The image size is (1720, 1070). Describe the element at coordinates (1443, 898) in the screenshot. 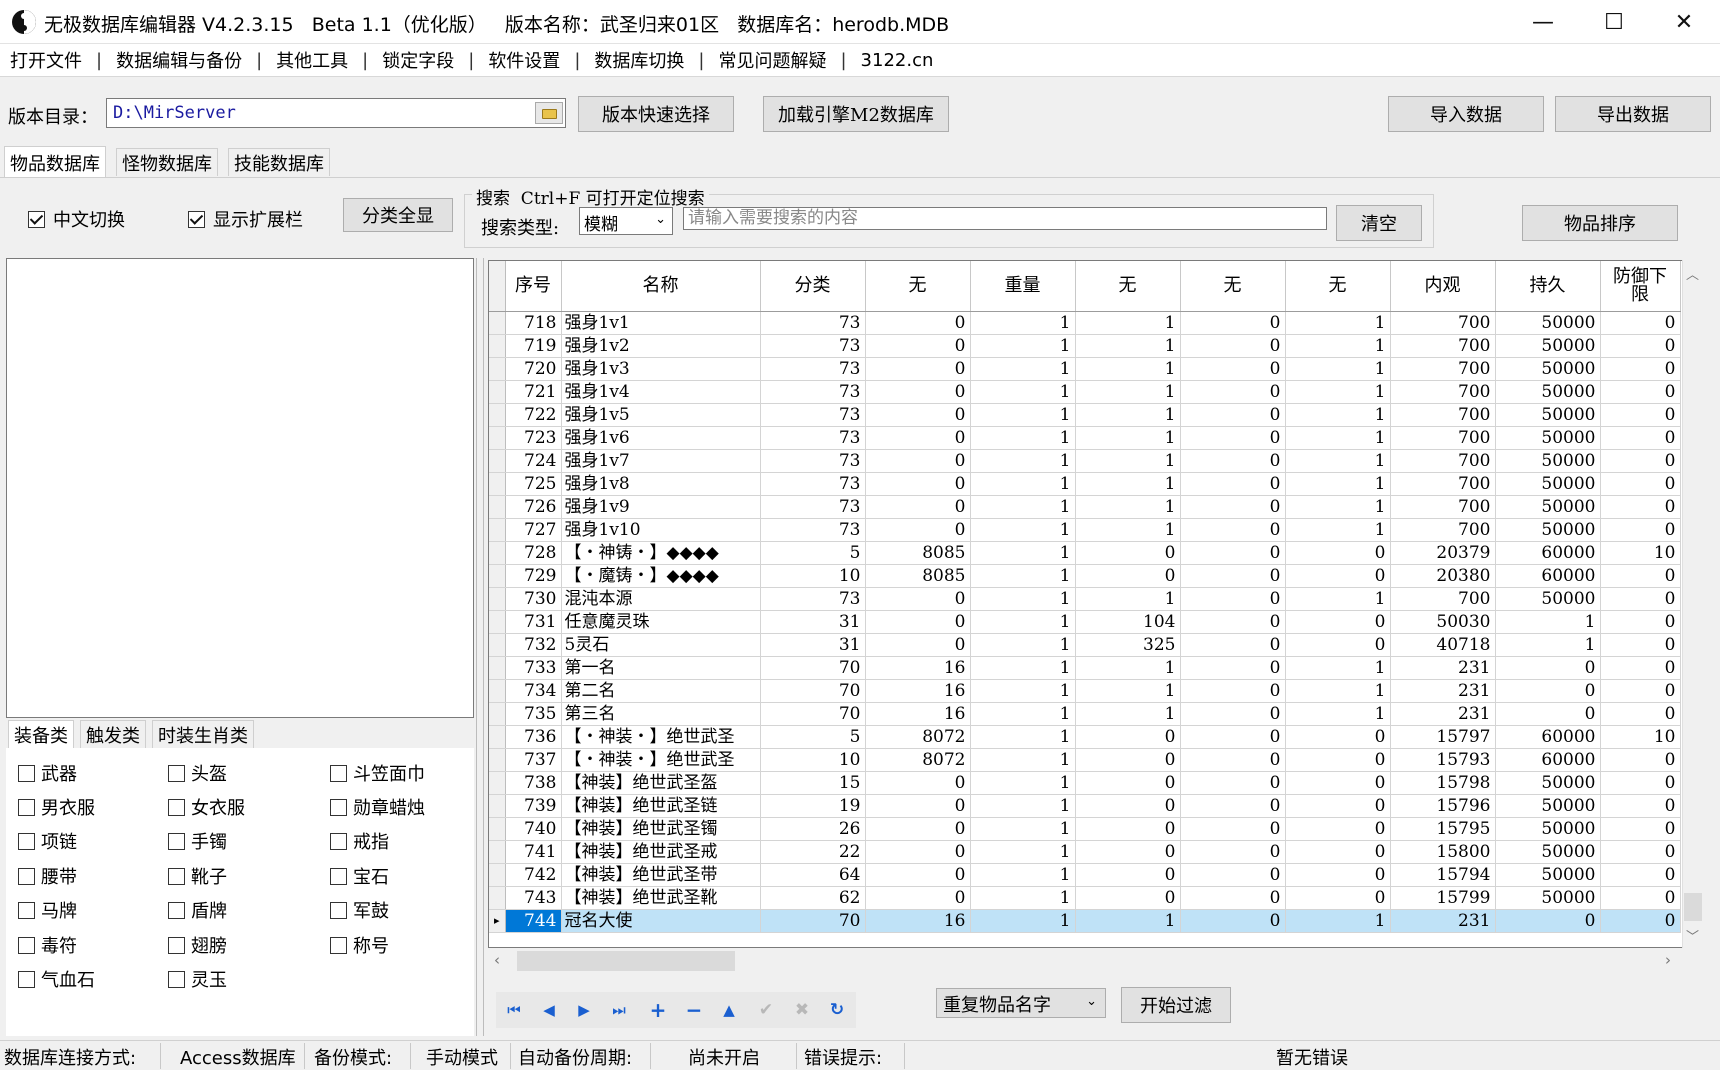

I see `table-cell: 15799` at that location.